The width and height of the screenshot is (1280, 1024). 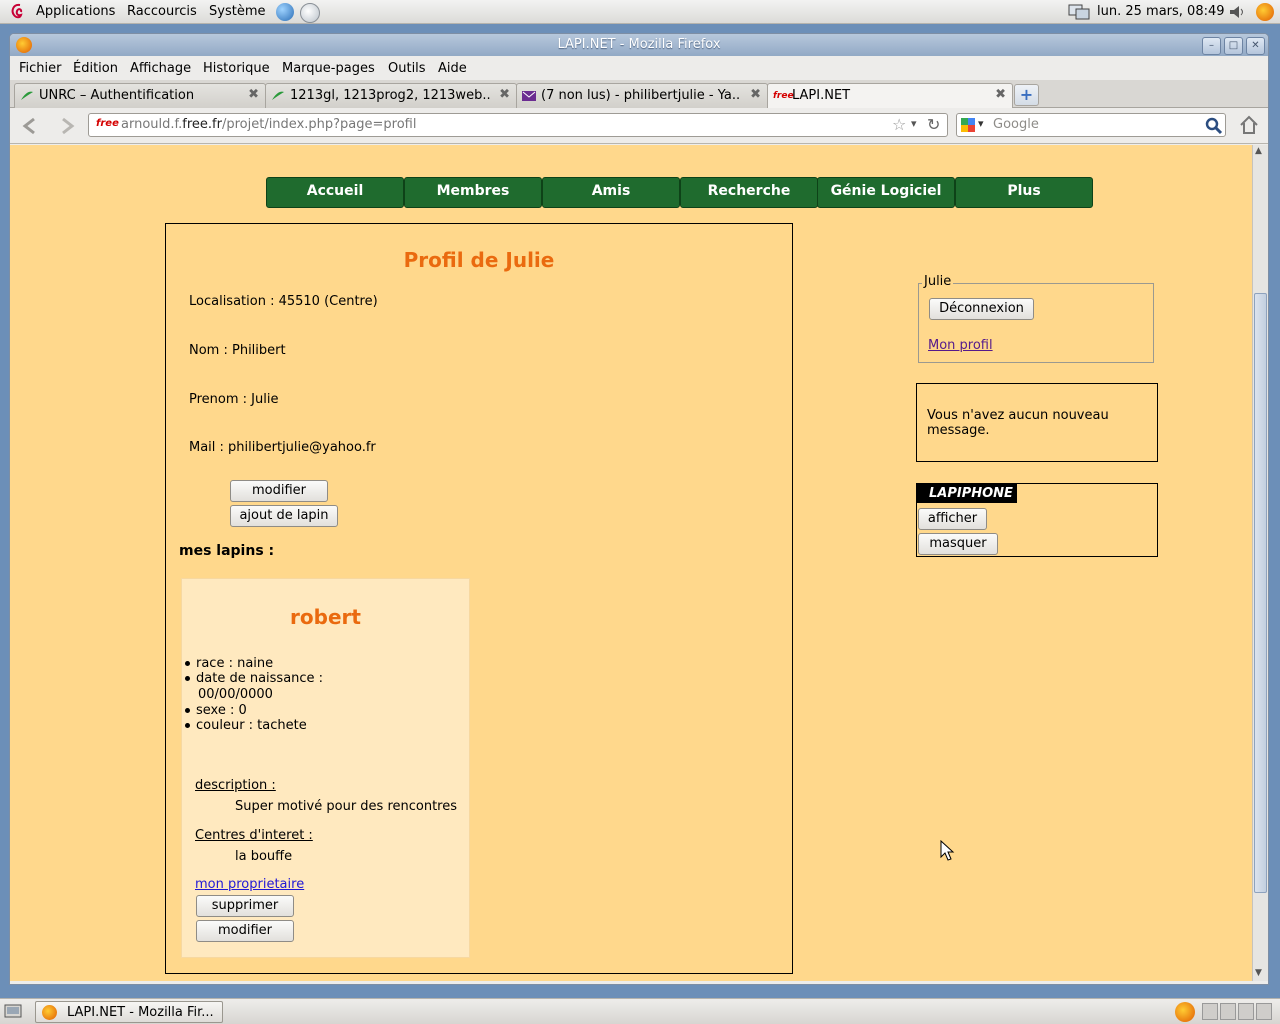 What do you see at coordinates (407, 68) in the screenshot?
I see `menu-outils: Outils` at bounding box center [407, 68].